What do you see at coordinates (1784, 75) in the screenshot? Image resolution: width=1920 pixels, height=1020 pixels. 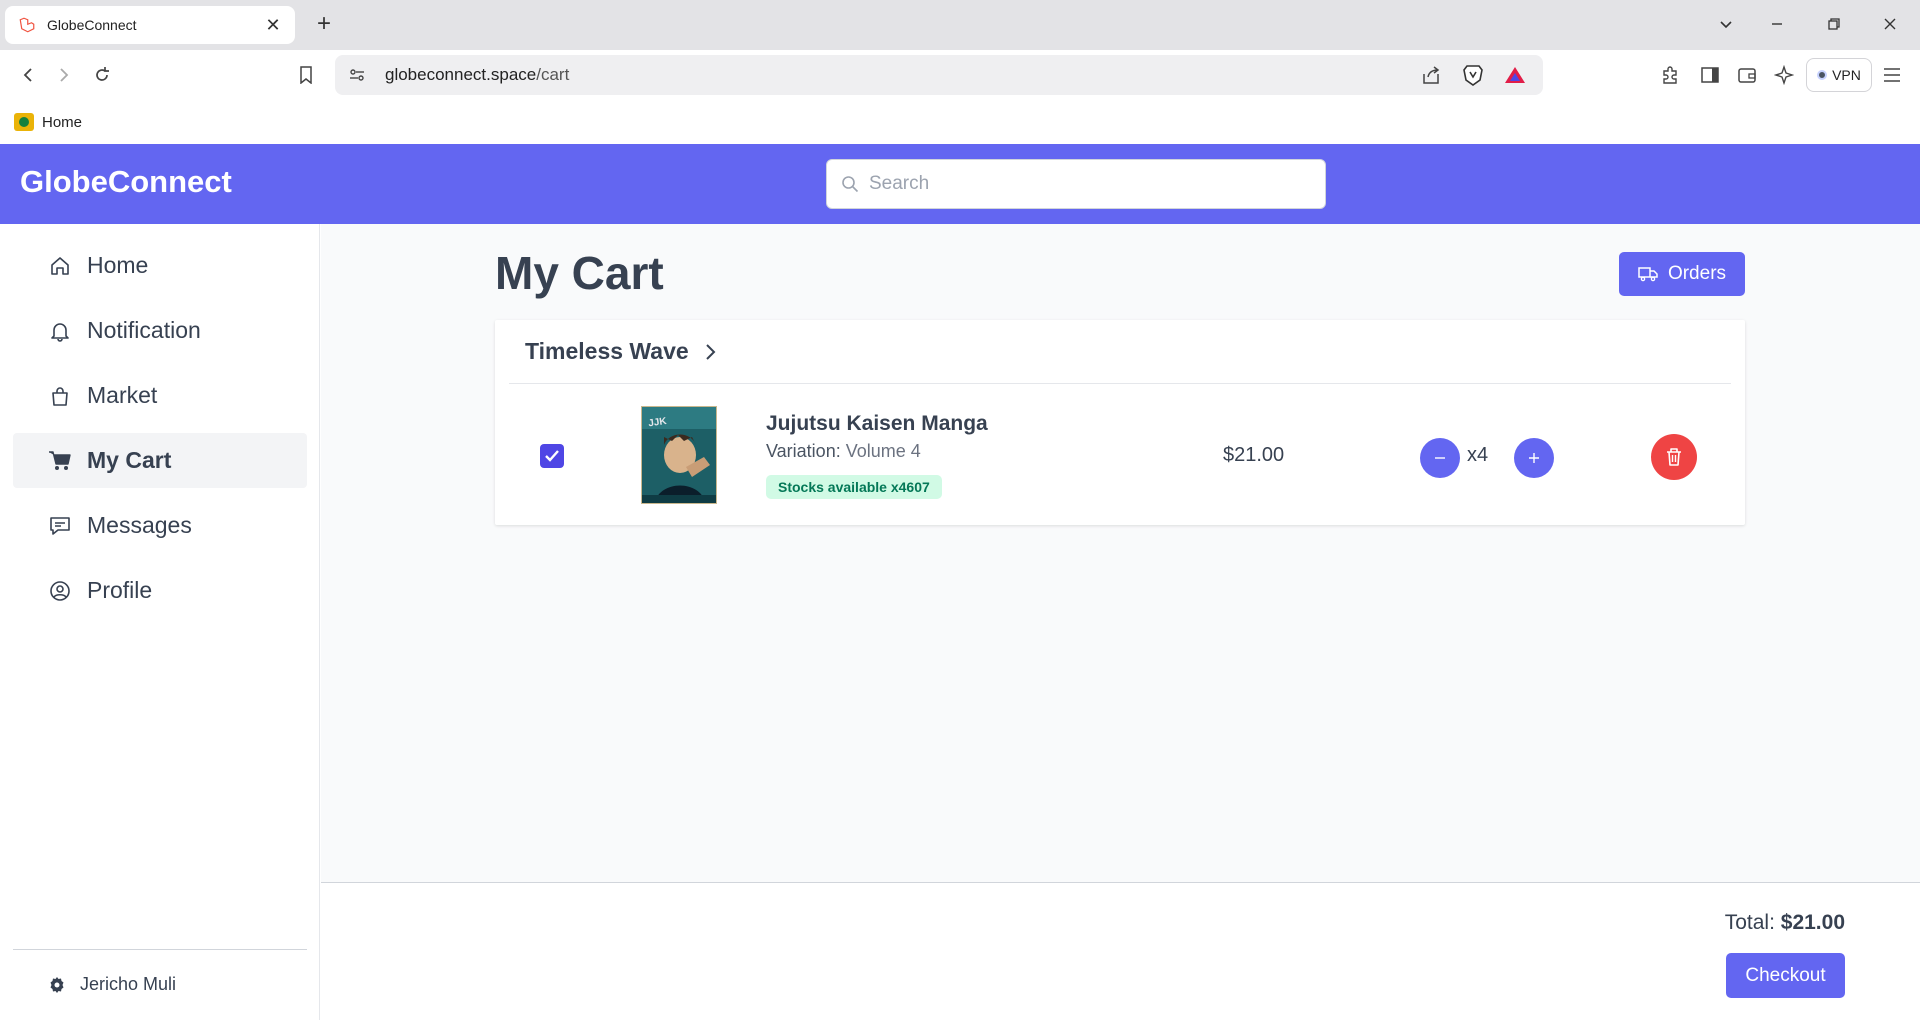 I see `leo-ai-icon` at bounding box center [1784, 75].